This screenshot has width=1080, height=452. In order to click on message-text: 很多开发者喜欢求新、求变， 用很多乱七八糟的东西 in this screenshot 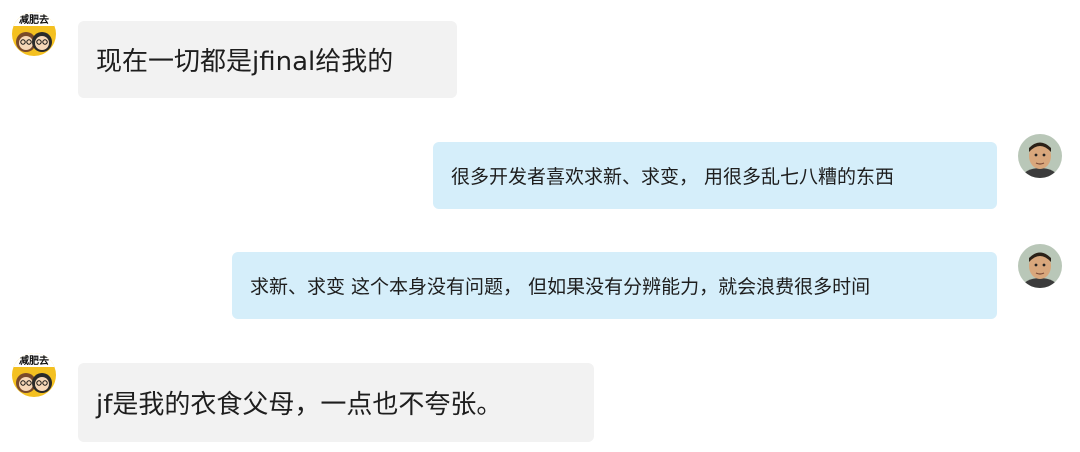, I will do `click(673, 177)`.